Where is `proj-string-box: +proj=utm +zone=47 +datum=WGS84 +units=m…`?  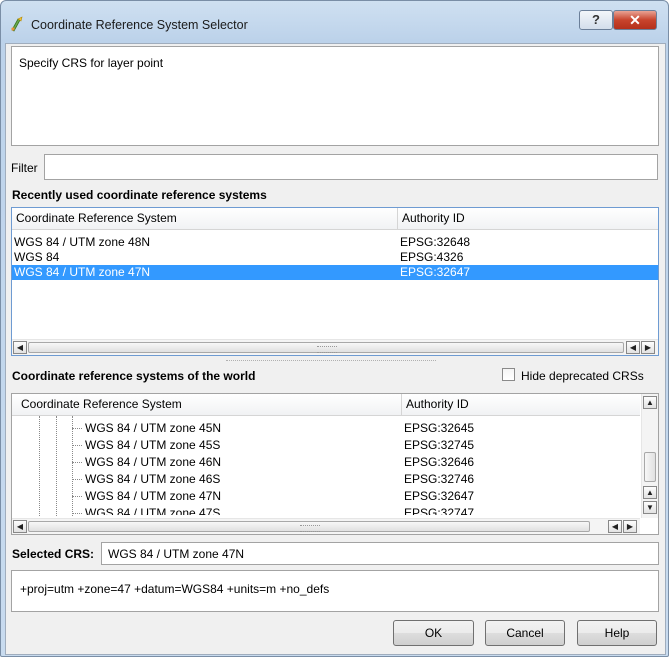
proj-string-box: +proj=utm +zone=47 +datum=WGS84 +units=m… is located at coordinates (335, 591).